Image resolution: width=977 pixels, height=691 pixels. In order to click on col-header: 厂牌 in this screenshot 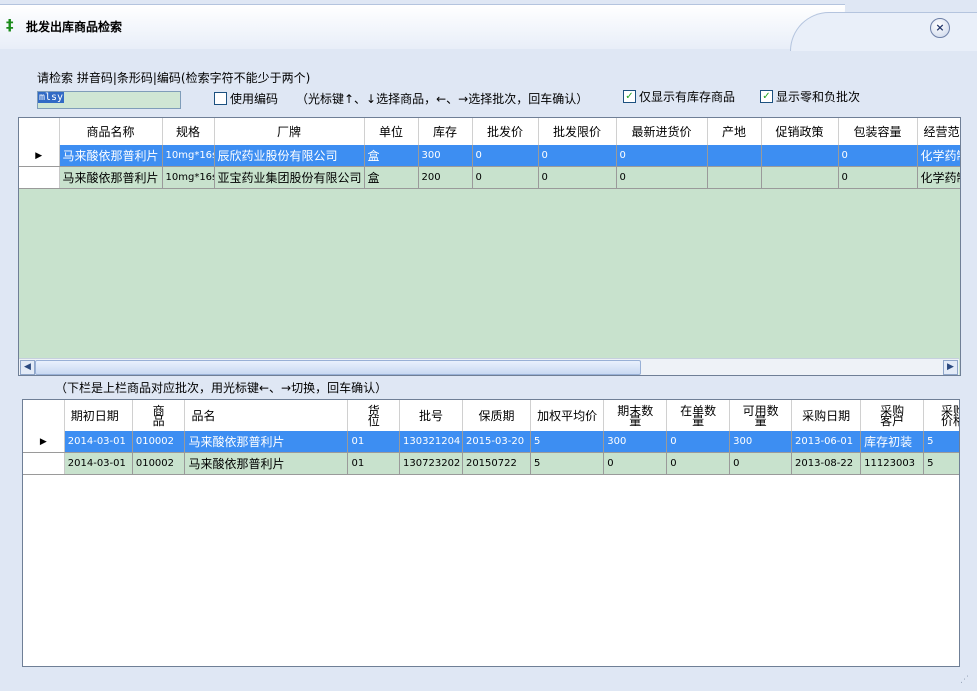, I will do `click(289, 131)`.